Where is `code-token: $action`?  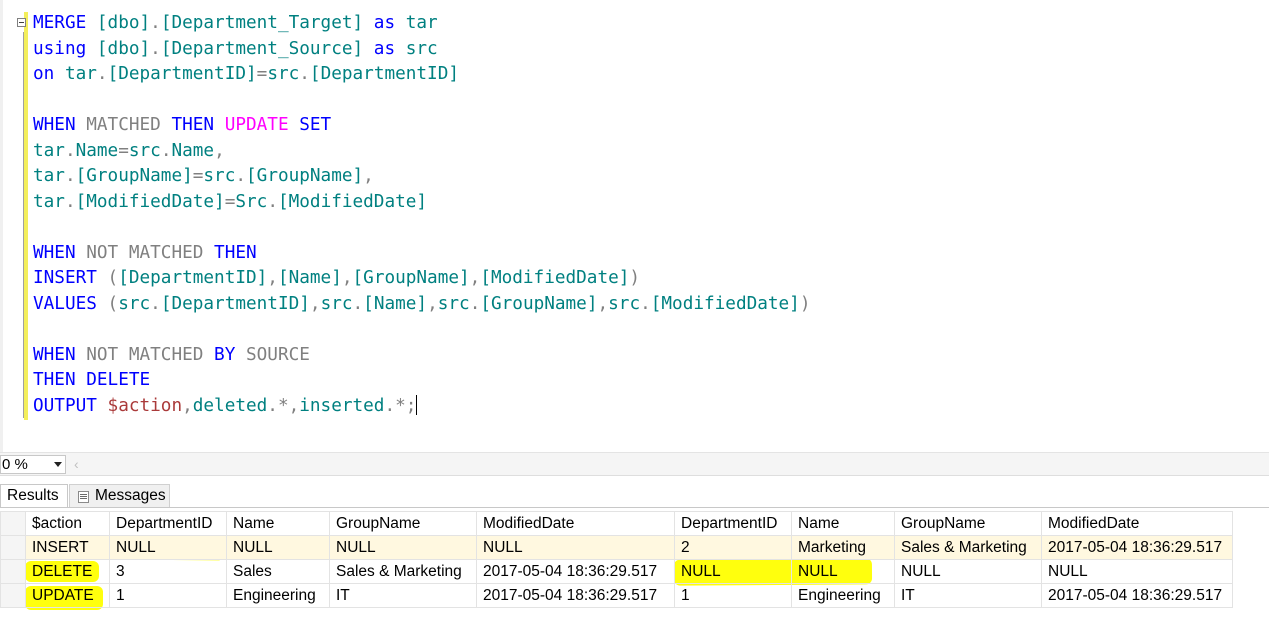 code-token: $action is located at coordinates (145, 405).